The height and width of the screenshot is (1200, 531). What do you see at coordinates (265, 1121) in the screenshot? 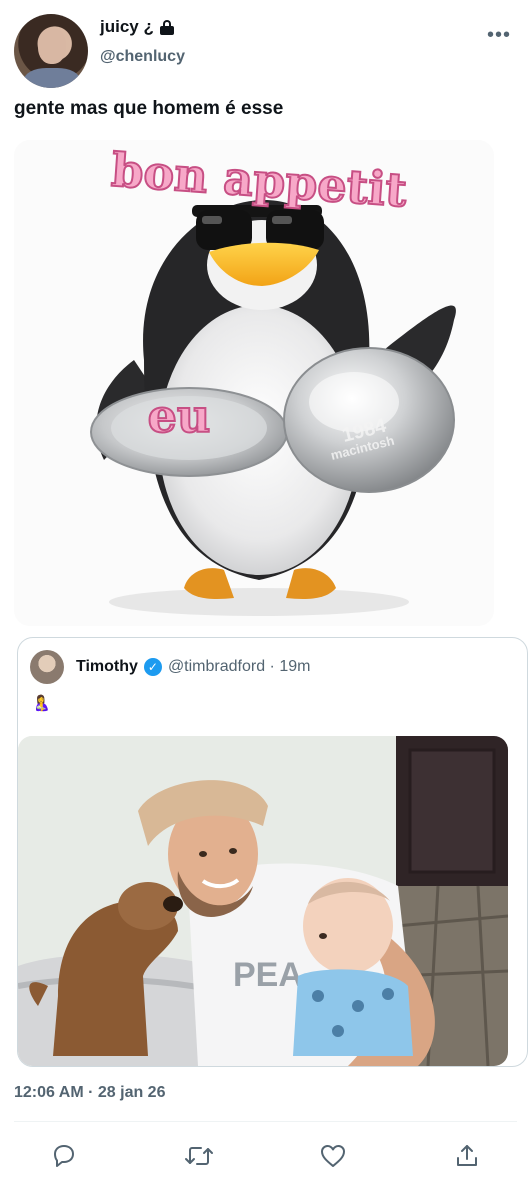
I see `actions-divider` at bounding box center [265, 1121].